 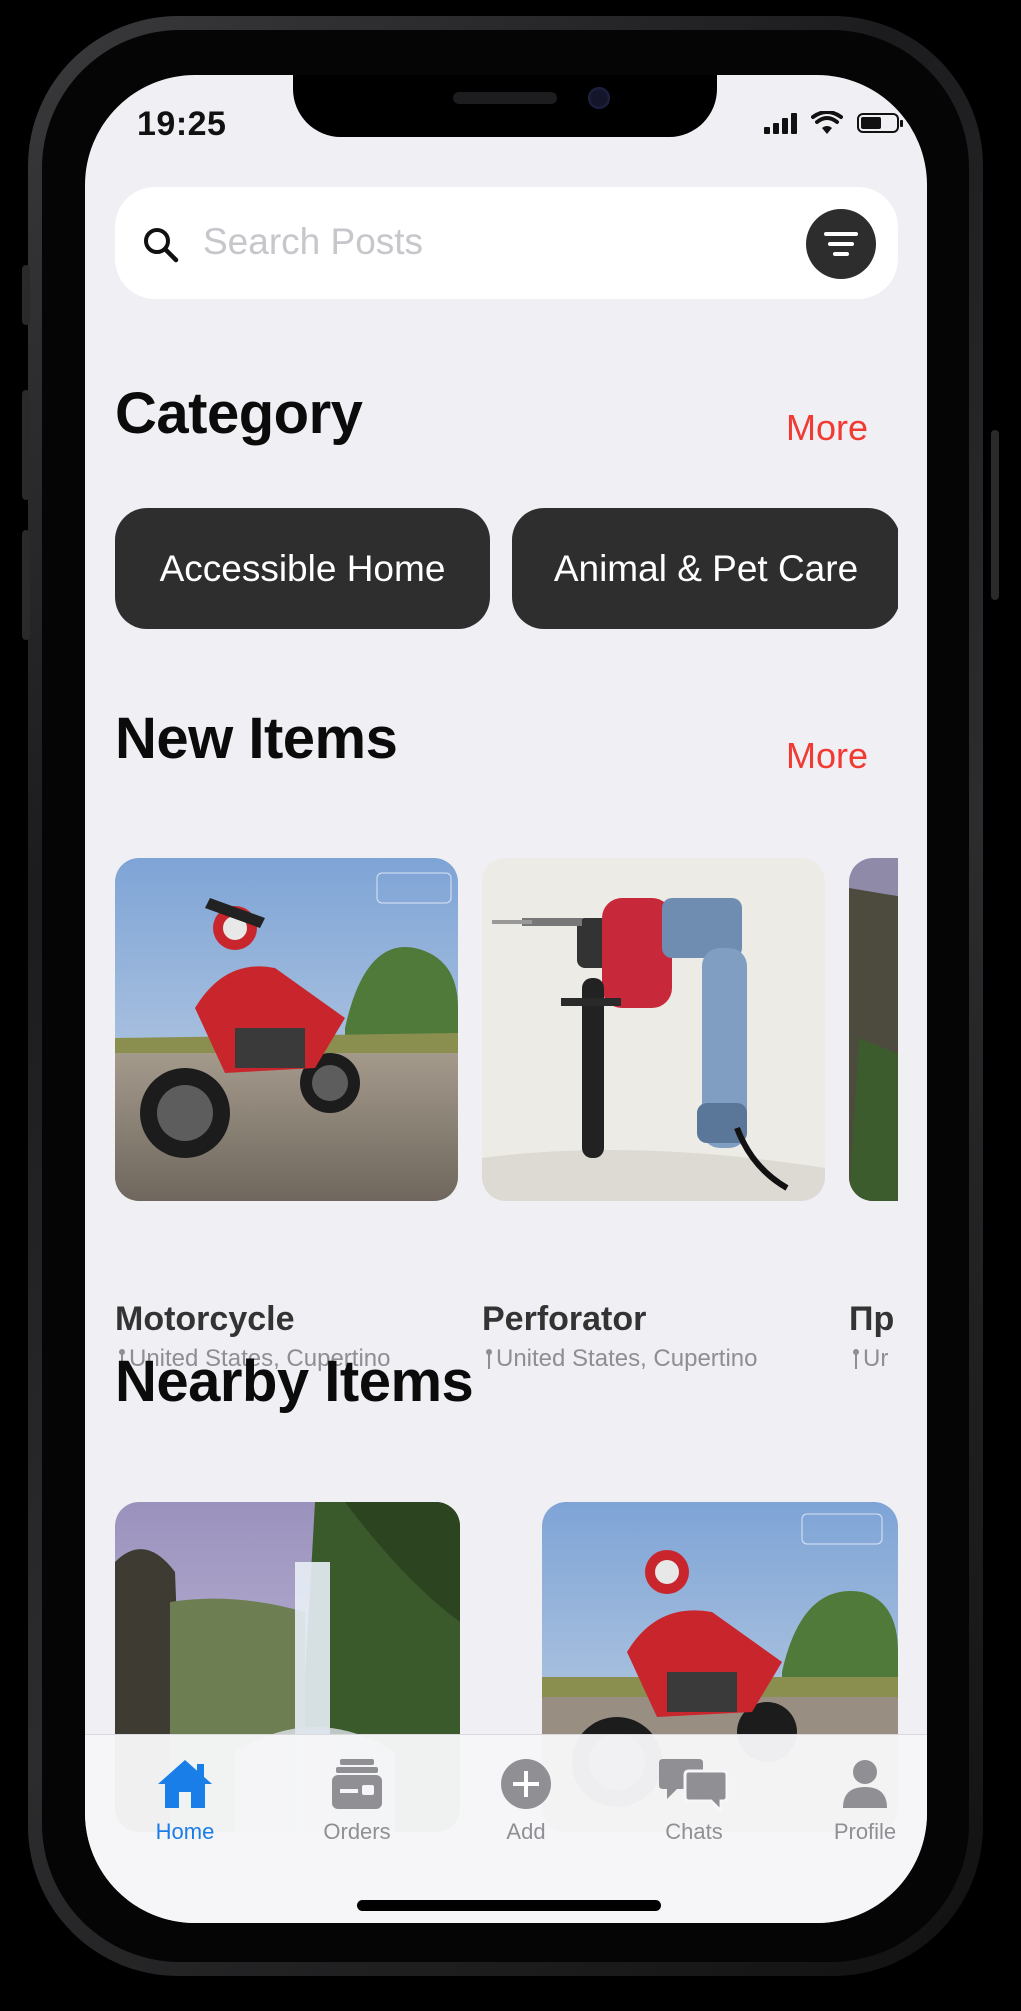 I want to click on tab-home: Home, so click(x=185, y=1799).